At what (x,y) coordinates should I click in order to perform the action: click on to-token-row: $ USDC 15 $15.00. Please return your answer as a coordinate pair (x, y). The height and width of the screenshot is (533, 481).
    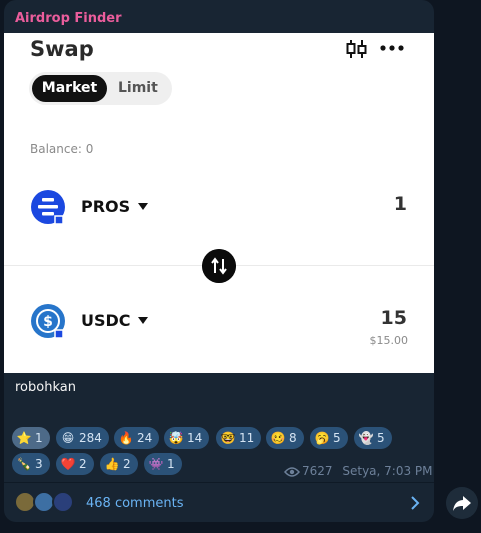
    Looking at the image, I should click on (219, 328).